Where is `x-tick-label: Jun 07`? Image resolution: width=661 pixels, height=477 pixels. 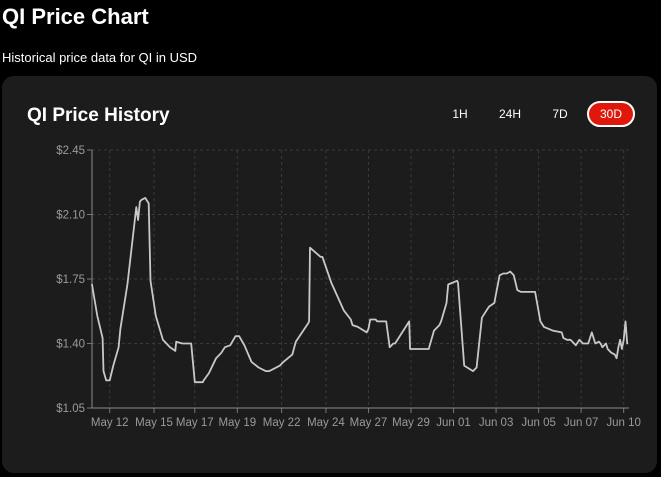 x-tick-label: Jun 07 is located at coordinates (581, 423).